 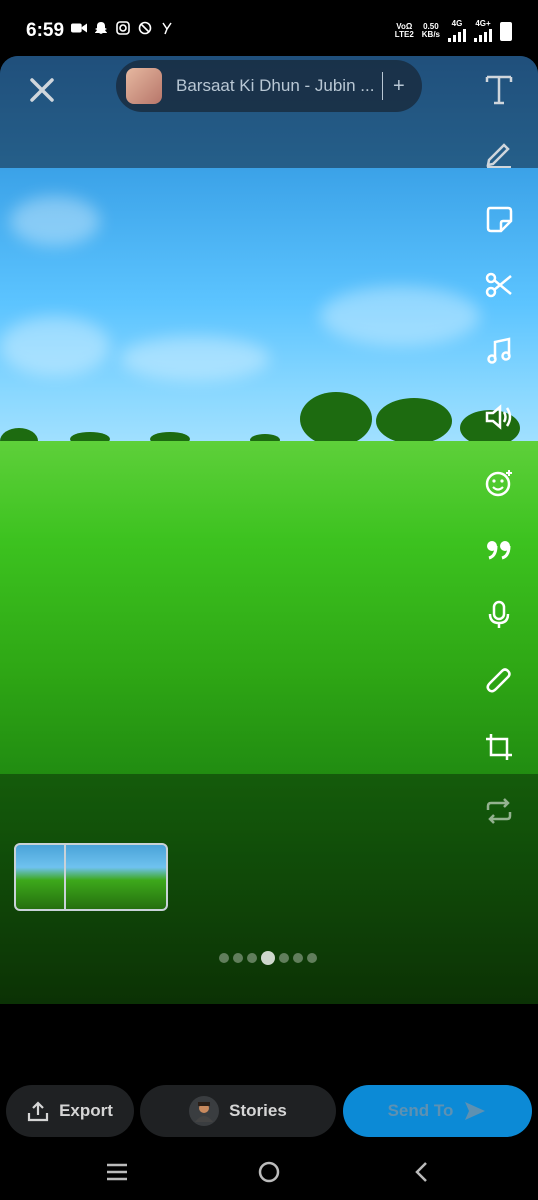 I want to click on upload-icon, so click(x=38, y=1111).